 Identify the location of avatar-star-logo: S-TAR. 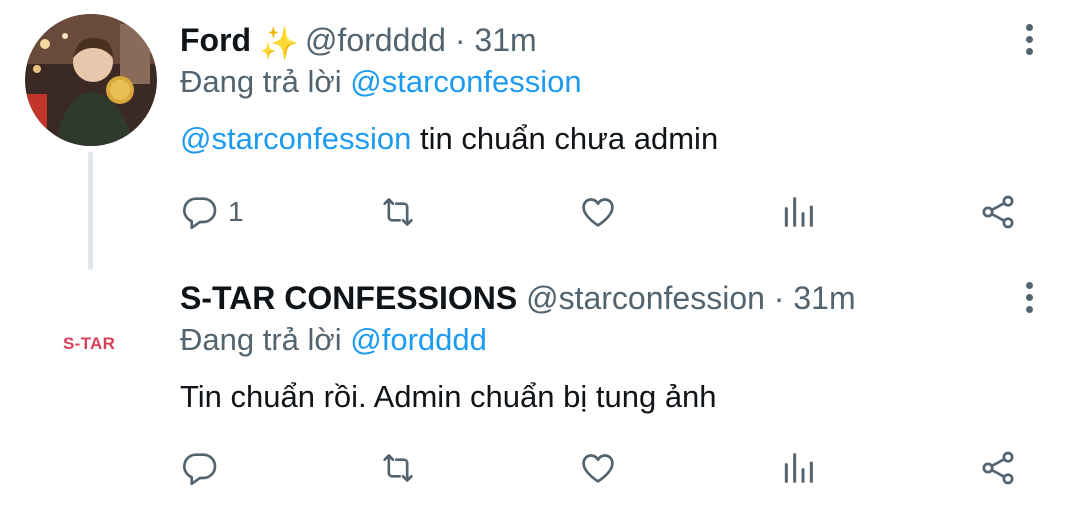
(89, 344).